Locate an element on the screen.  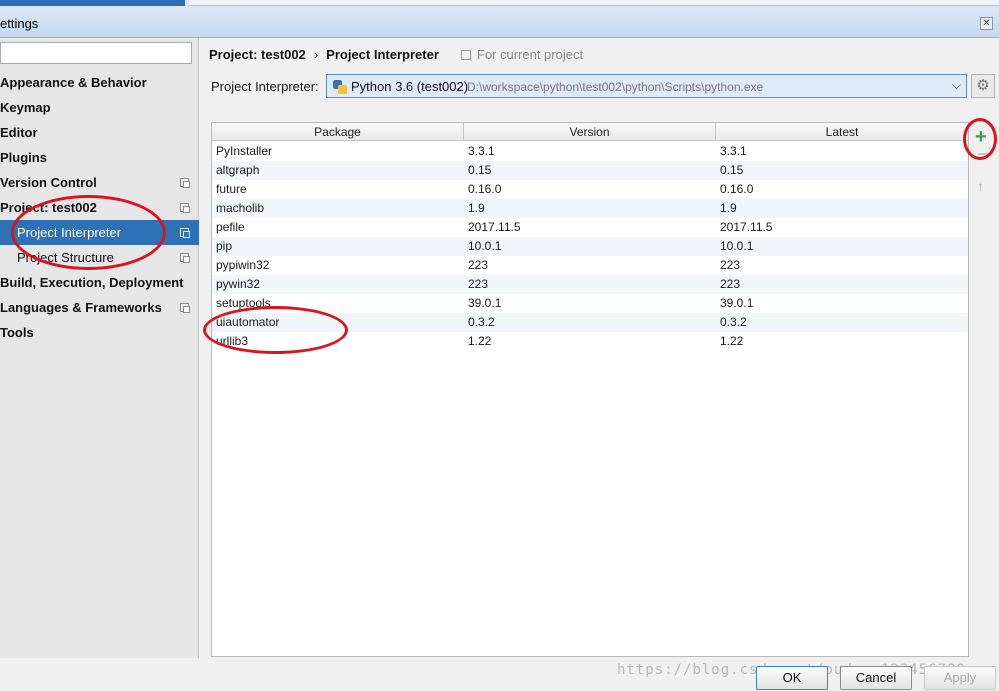
sidebar-item-label: Keymap is located at coordinates (25, 107).